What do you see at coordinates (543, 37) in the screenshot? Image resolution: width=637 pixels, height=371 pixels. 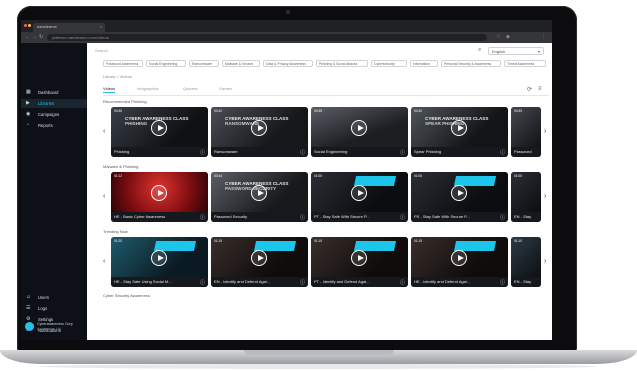 I see `menu-icon: ⋮` at bounding box center [543, 37].